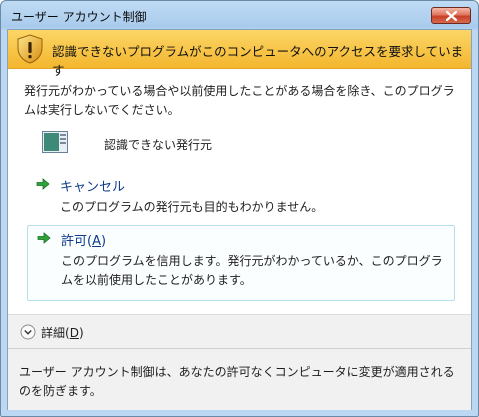  I want to click on allow-title-suffix: ), so click(103, 241).